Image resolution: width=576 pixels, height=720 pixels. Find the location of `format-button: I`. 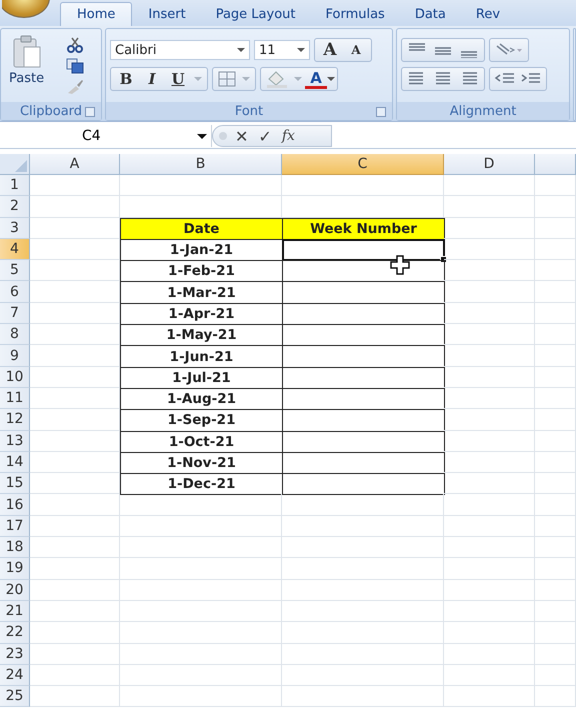

format-button: I is located at coordinates (152, 79).